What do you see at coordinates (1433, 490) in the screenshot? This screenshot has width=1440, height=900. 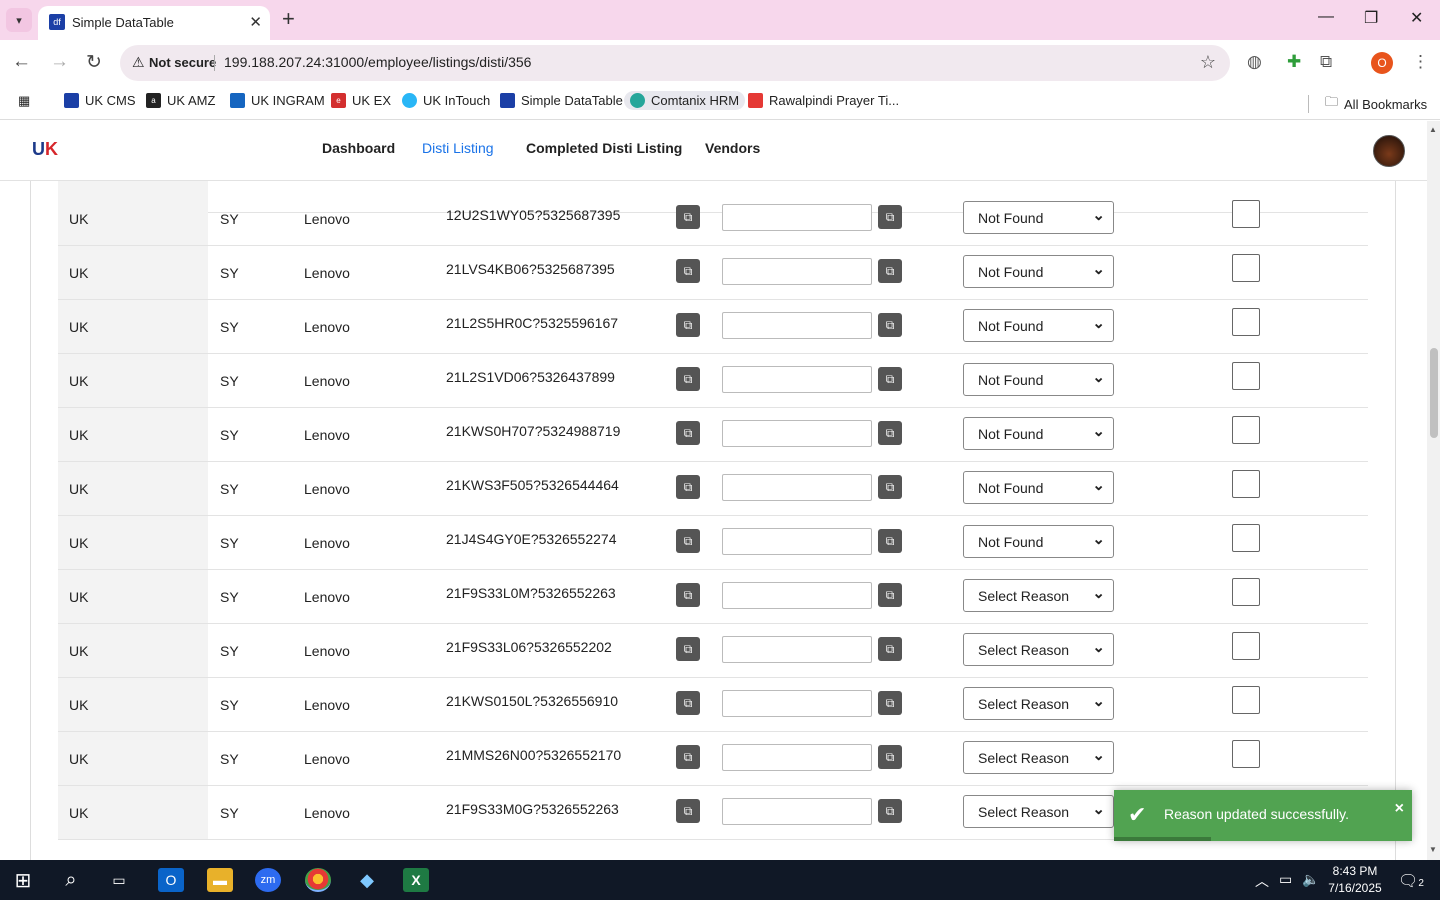 I see `page-scrollbar: ▲ ▼` at bounding box center [1433, 490].